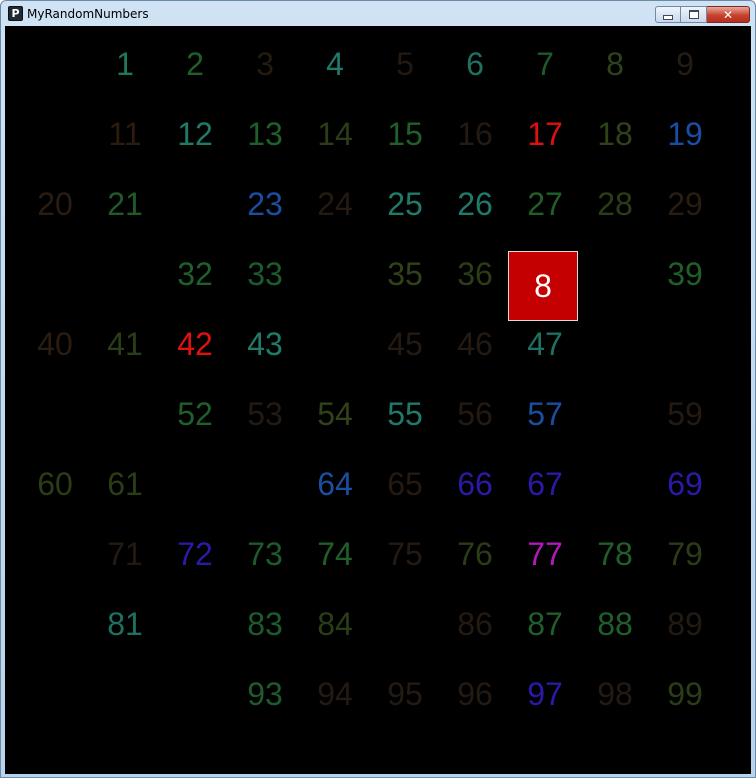  What do you see at coordinates (265, 204) in the screenshot?
I see `number-cell: 23` at bounding box center [265, 204].